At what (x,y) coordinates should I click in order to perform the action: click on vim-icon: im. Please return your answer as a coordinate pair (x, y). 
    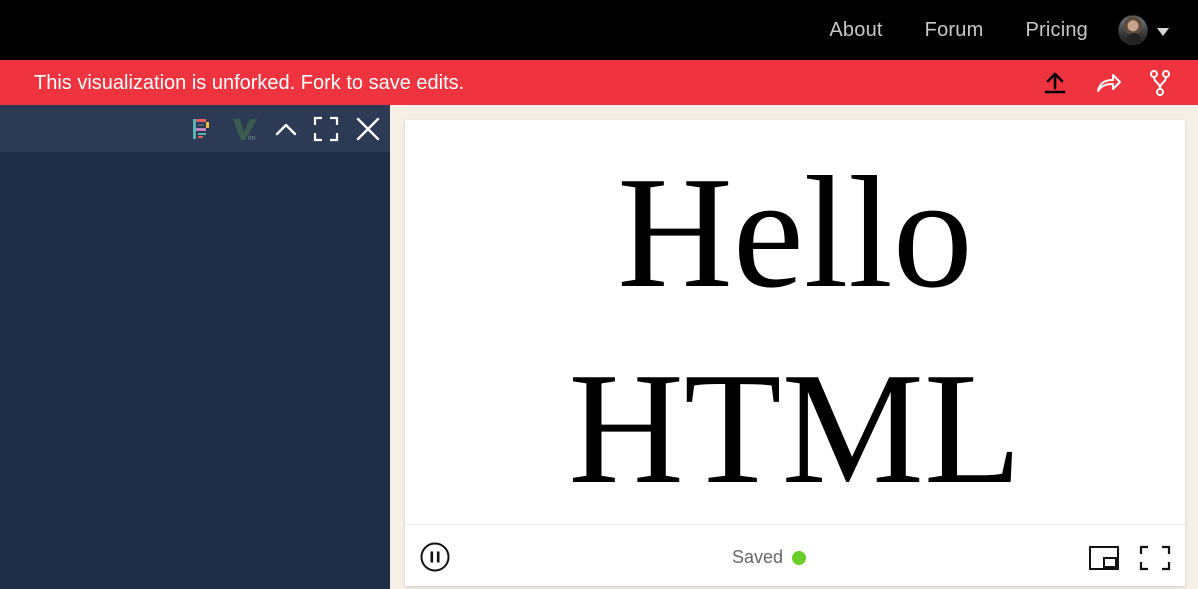
    Looking at the image, I should click on (244, 129).